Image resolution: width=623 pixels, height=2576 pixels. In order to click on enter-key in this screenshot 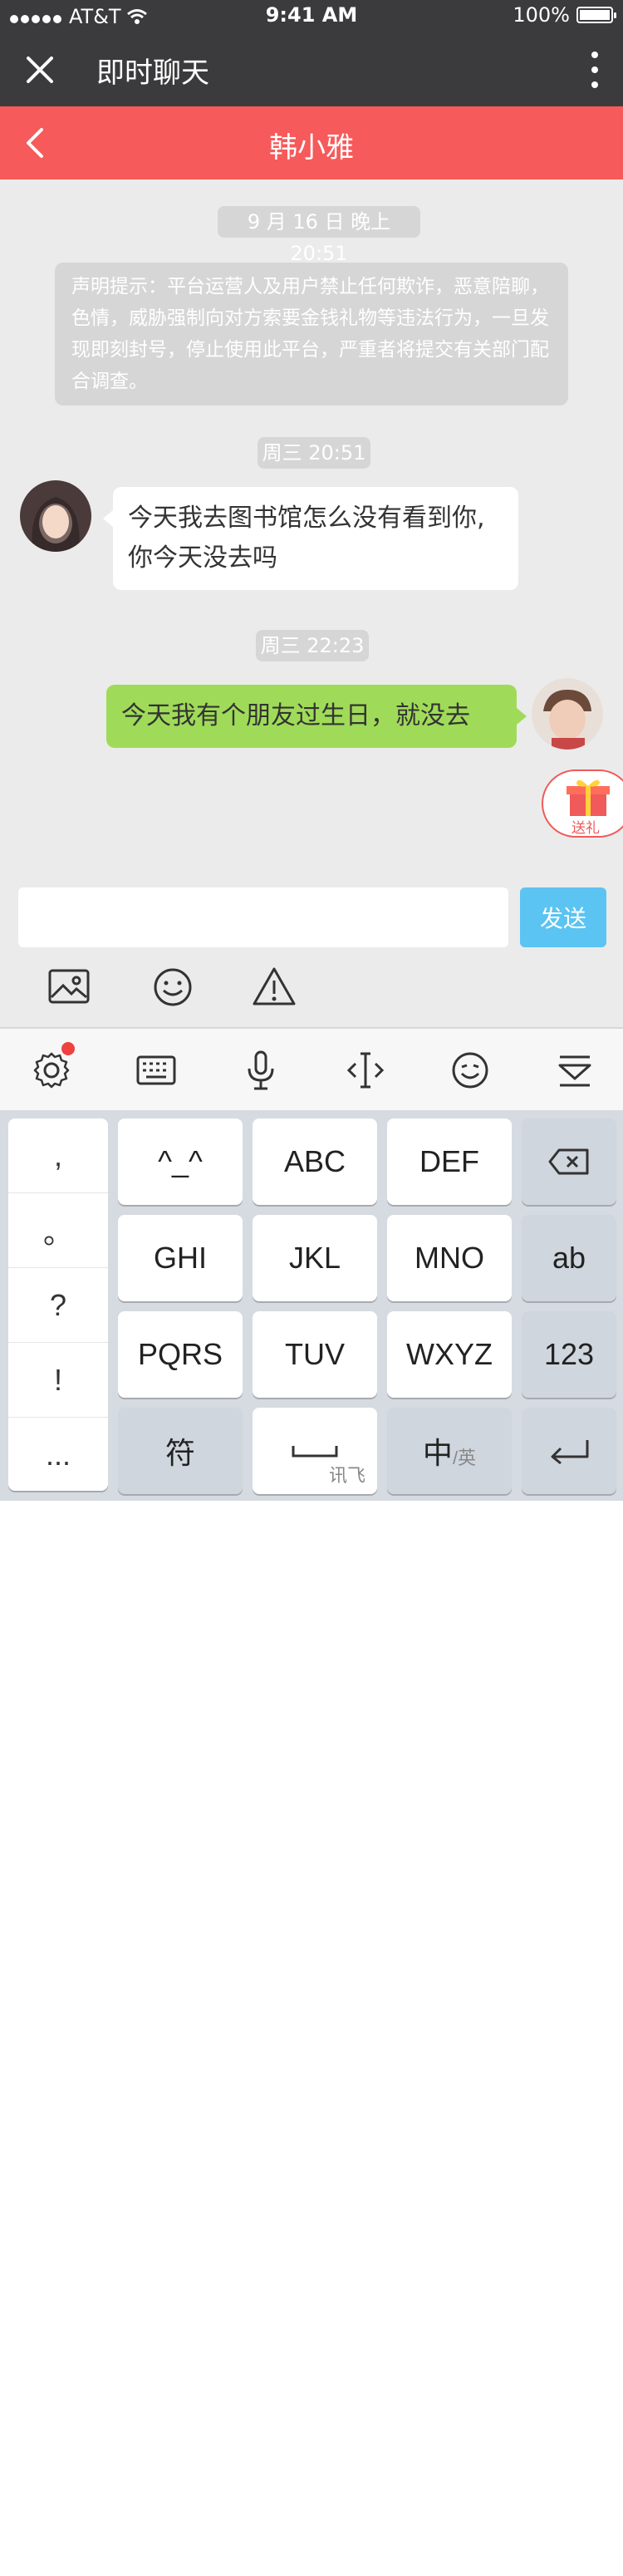, I will do `click(569, 1451)`.